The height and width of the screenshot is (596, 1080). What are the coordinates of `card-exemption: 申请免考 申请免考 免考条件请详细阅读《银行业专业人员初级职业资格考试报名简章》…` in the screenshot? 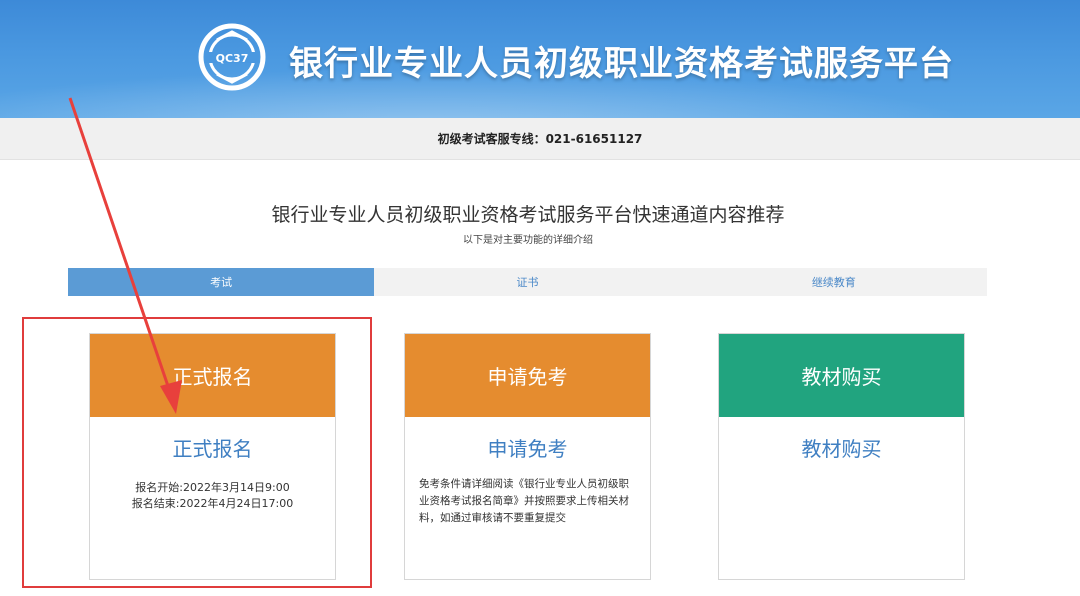 It's located at (527, 456).